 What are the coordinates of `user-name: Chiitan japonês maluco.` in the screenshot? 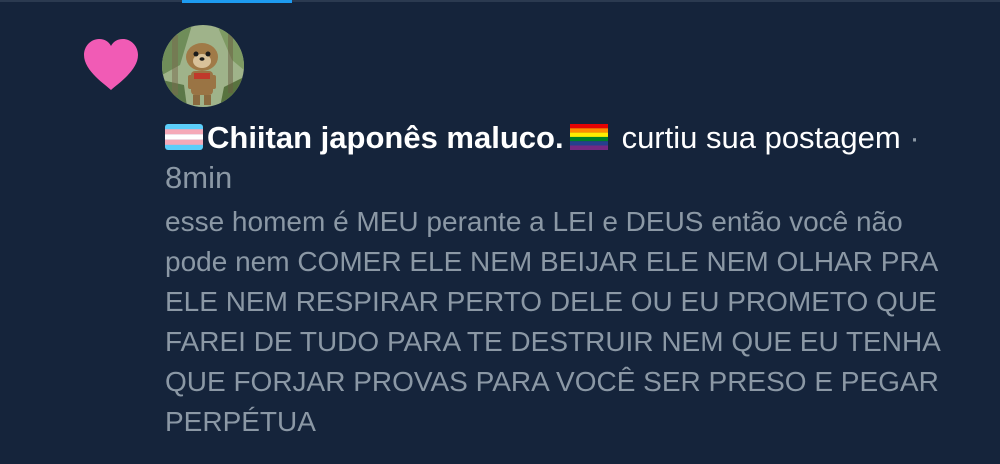 It's located at (385, 137).